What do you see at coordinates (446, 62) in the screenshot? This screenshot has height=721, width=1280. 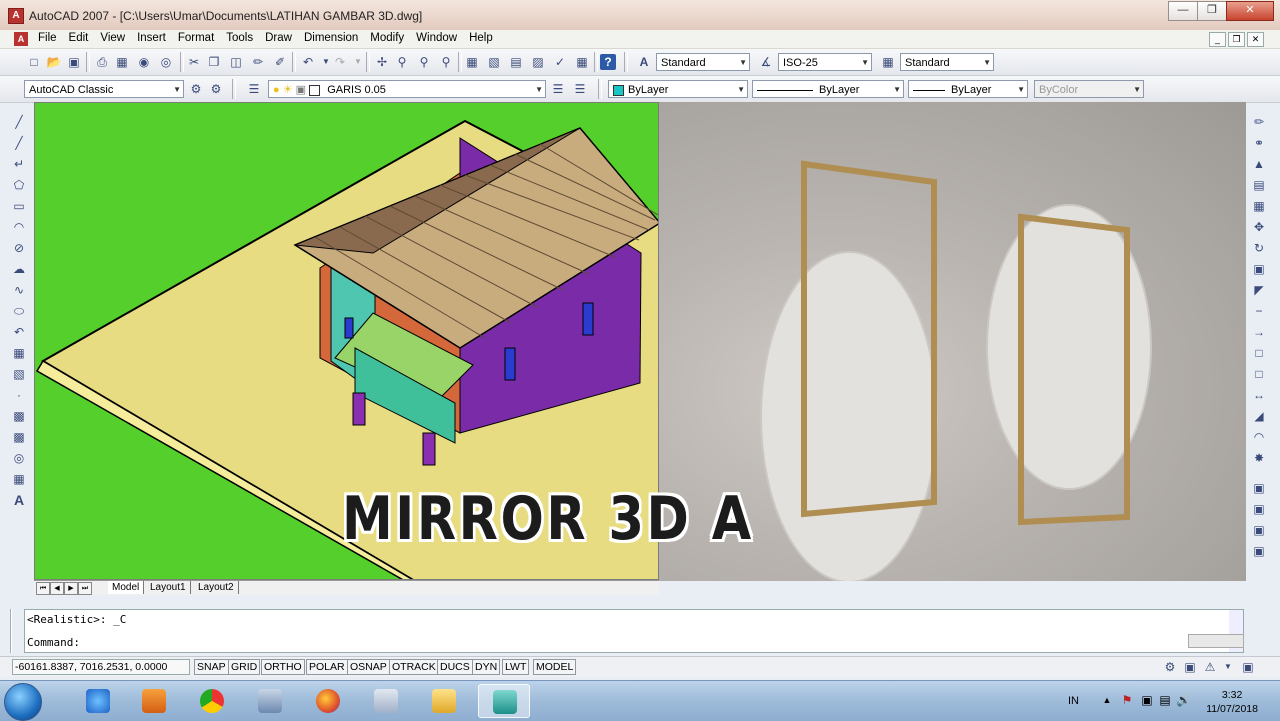 I see `zoom-previous-icon: ⚲` at bounding box center [446, 62].